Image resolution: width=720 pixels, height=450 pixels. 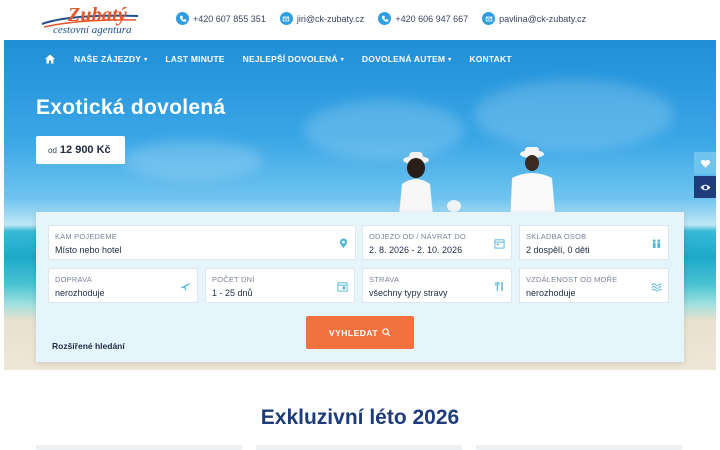 What do you see at coordinates (416, 250) in the screenshot?
I see `dates-value: 2. 8. 2026 - 2. 10. 2026` at bounding box center [416, 250].